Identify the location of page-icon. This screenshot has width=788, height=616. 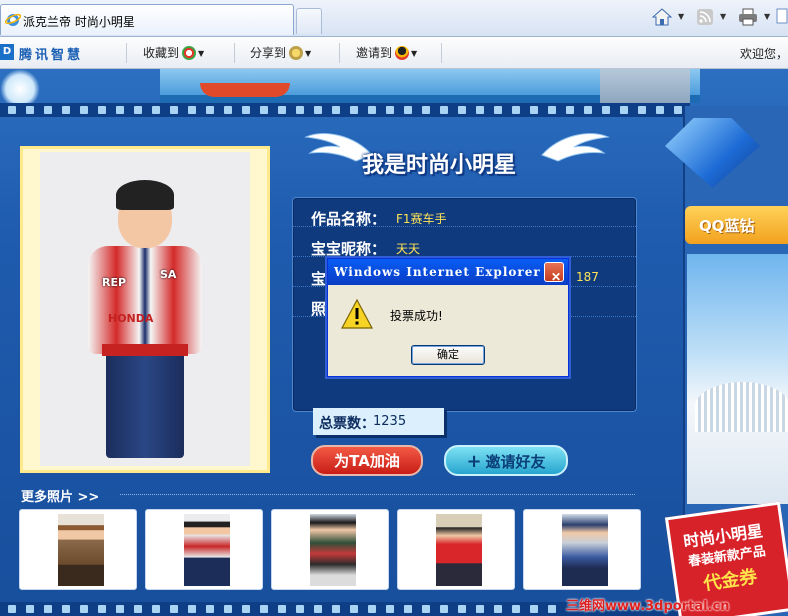
(782, 16).